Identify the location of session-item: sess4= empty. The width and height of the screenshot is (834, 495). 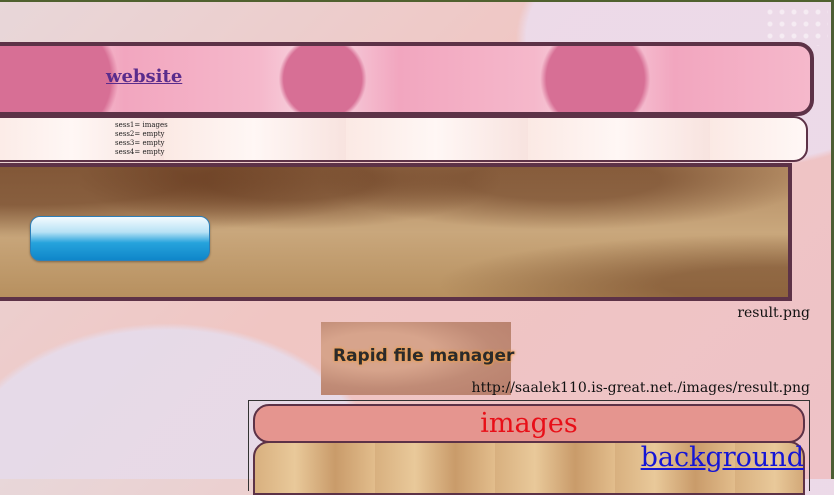
(140, 152).